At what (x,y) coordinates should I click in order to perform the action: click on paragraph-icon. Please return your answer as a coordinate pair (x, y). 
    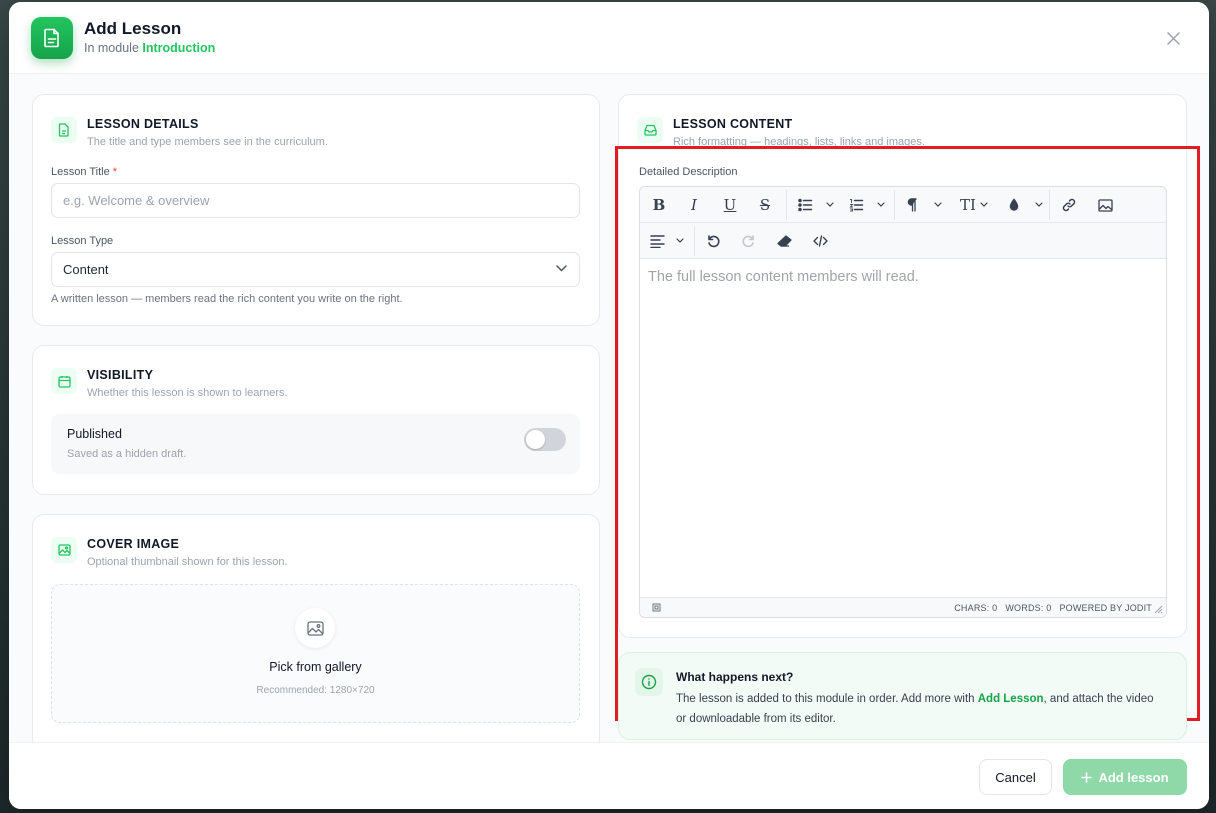
    Looking at the image, I should click on (924, 205).